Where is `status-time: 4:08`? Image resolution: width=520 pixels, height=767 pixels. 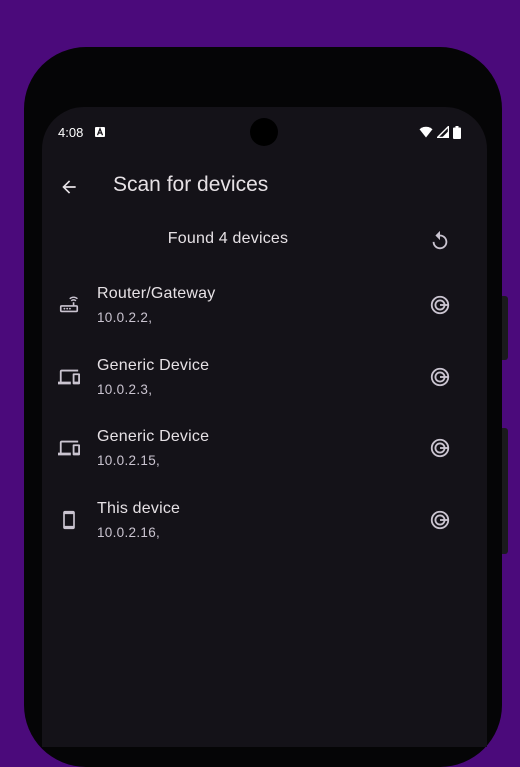
status-time: 4:08 is located at coordinates (71, 132).